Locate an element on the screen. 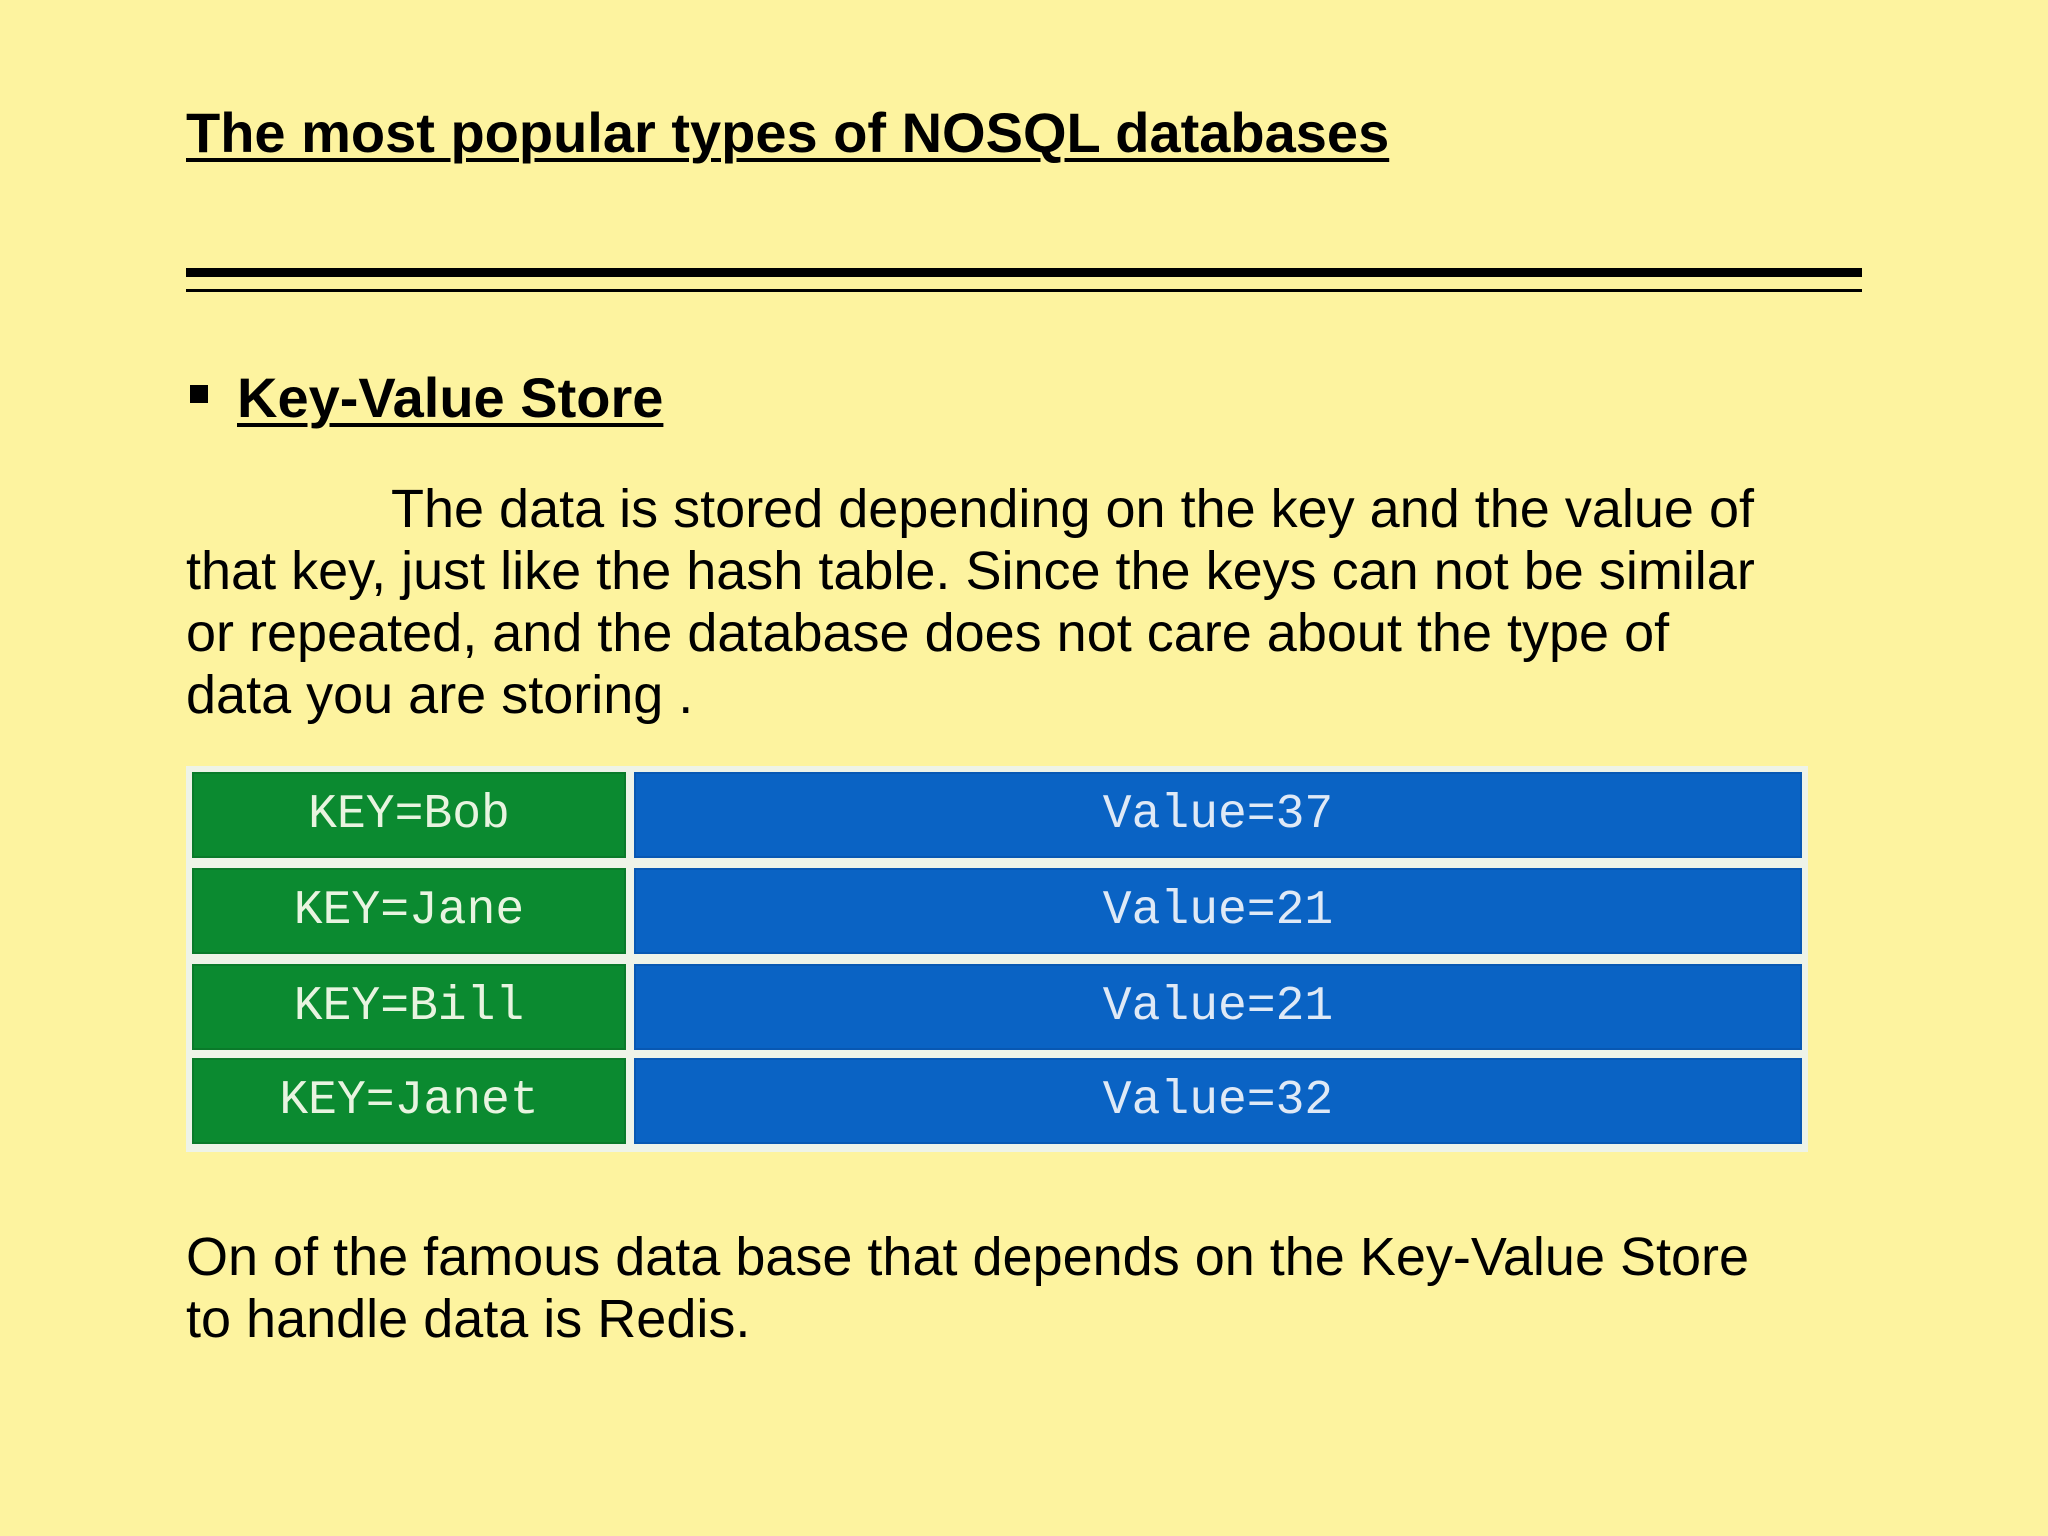  key-cell: KEY=Bill is located at coordinates (409, 1007).